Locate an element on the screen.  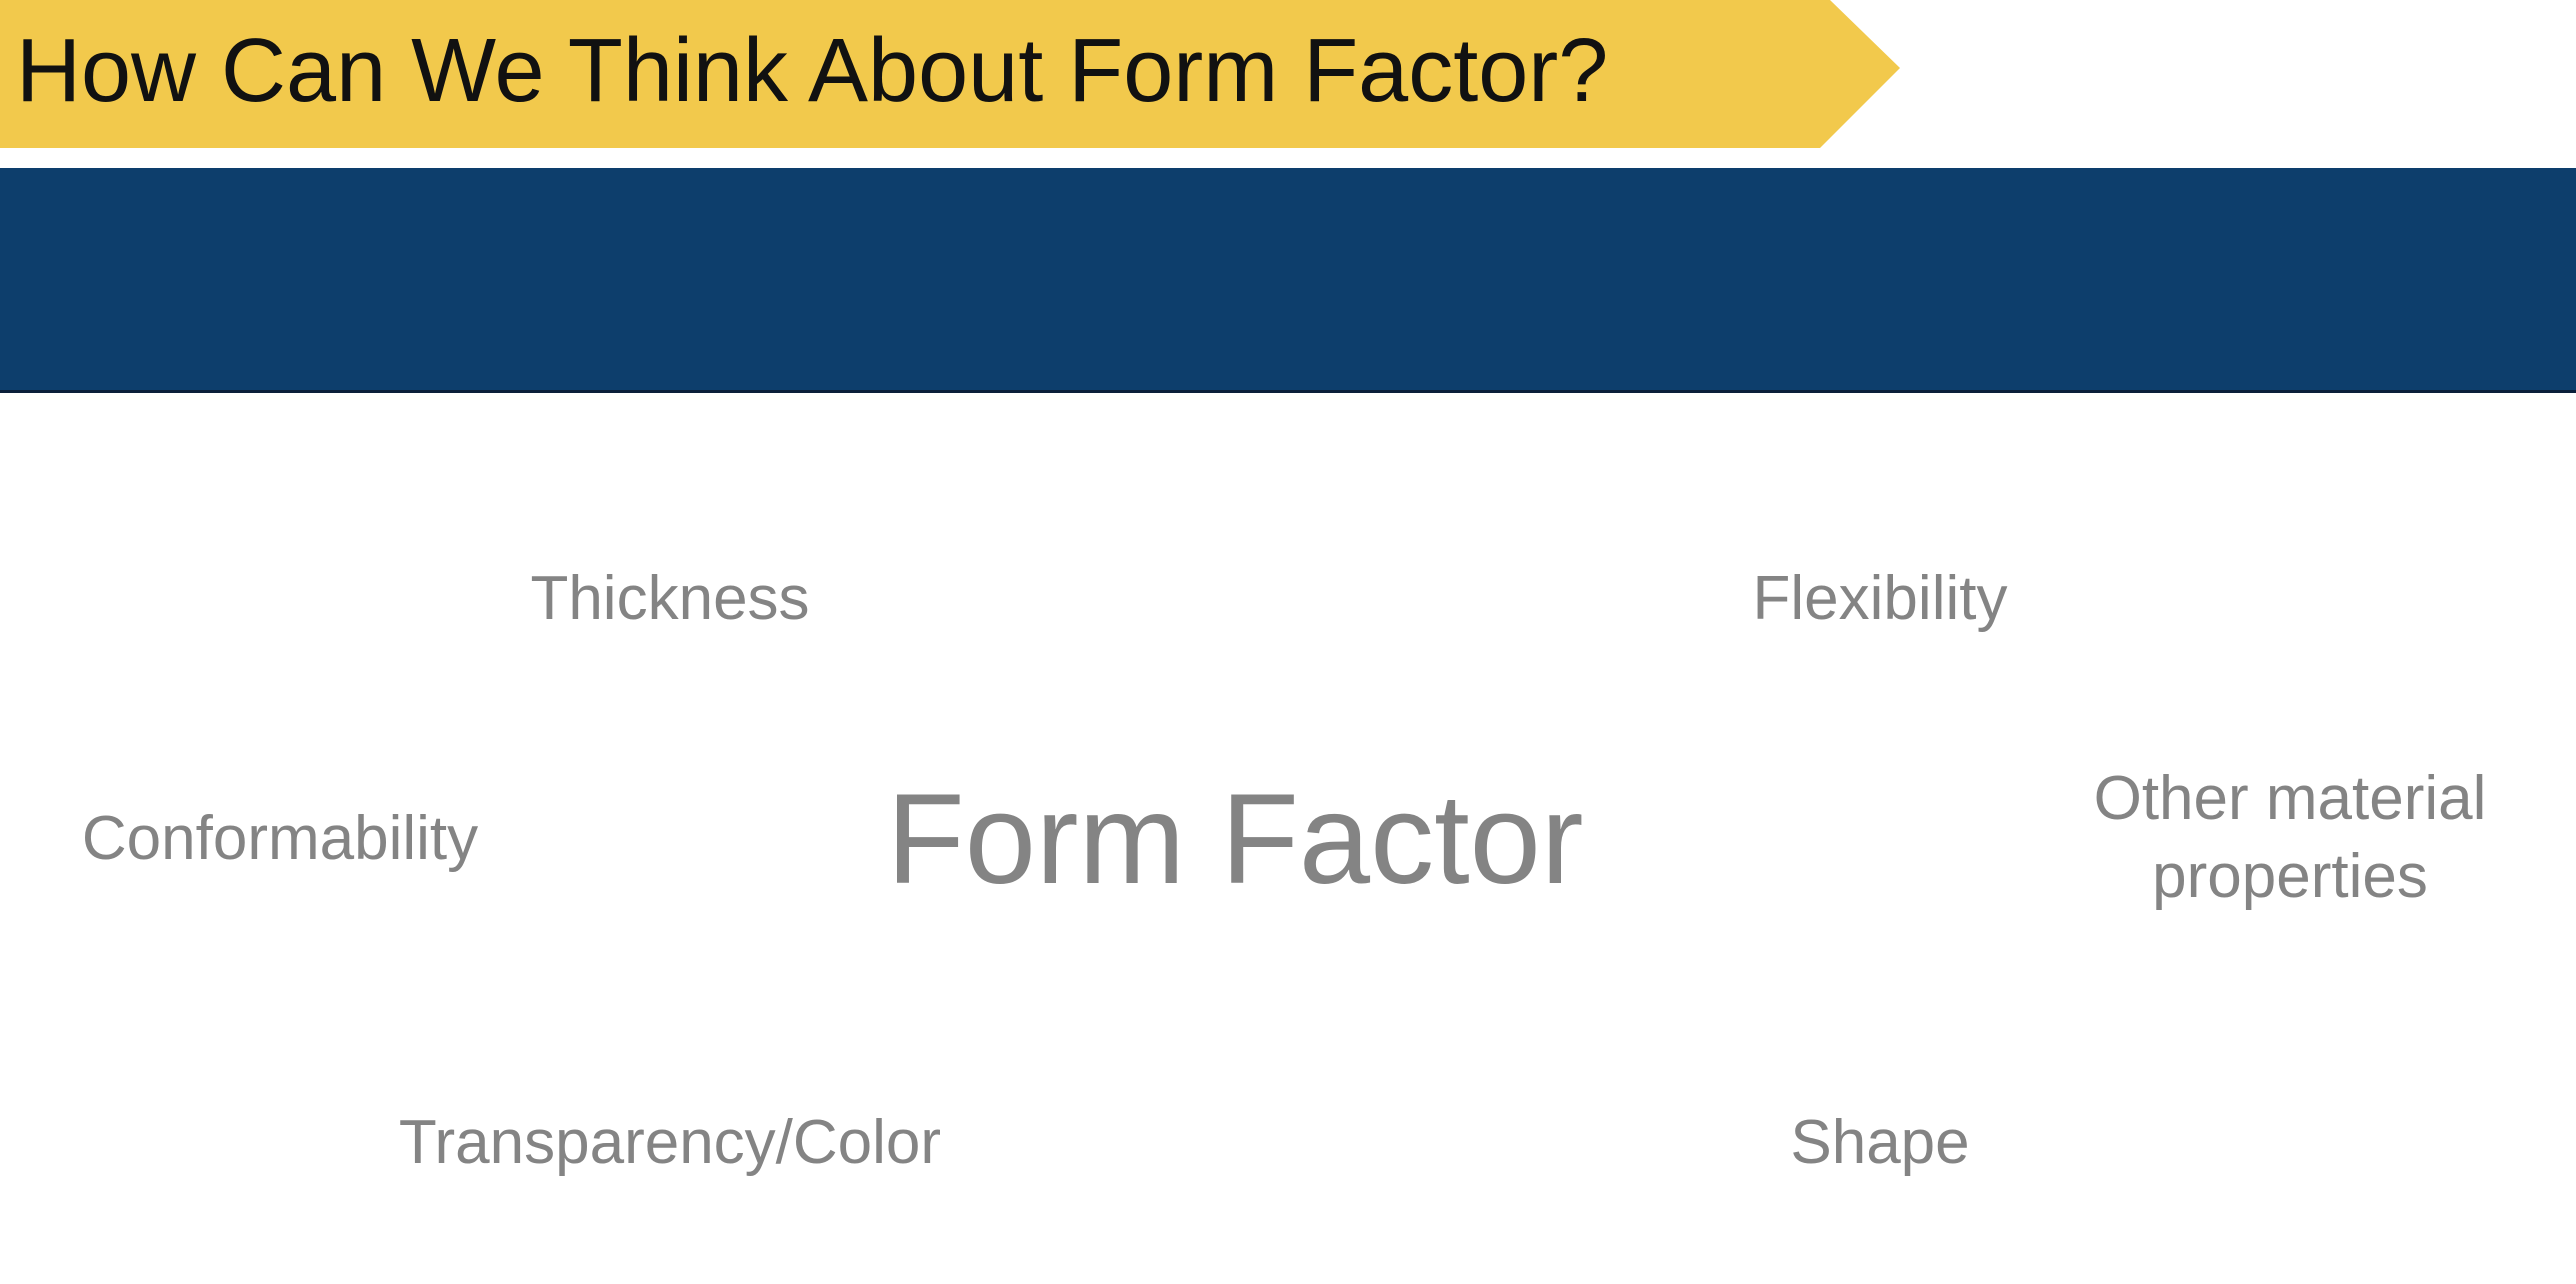
title-banner: How Can We Think About Form Factor? is located at coordinates (950, 74).